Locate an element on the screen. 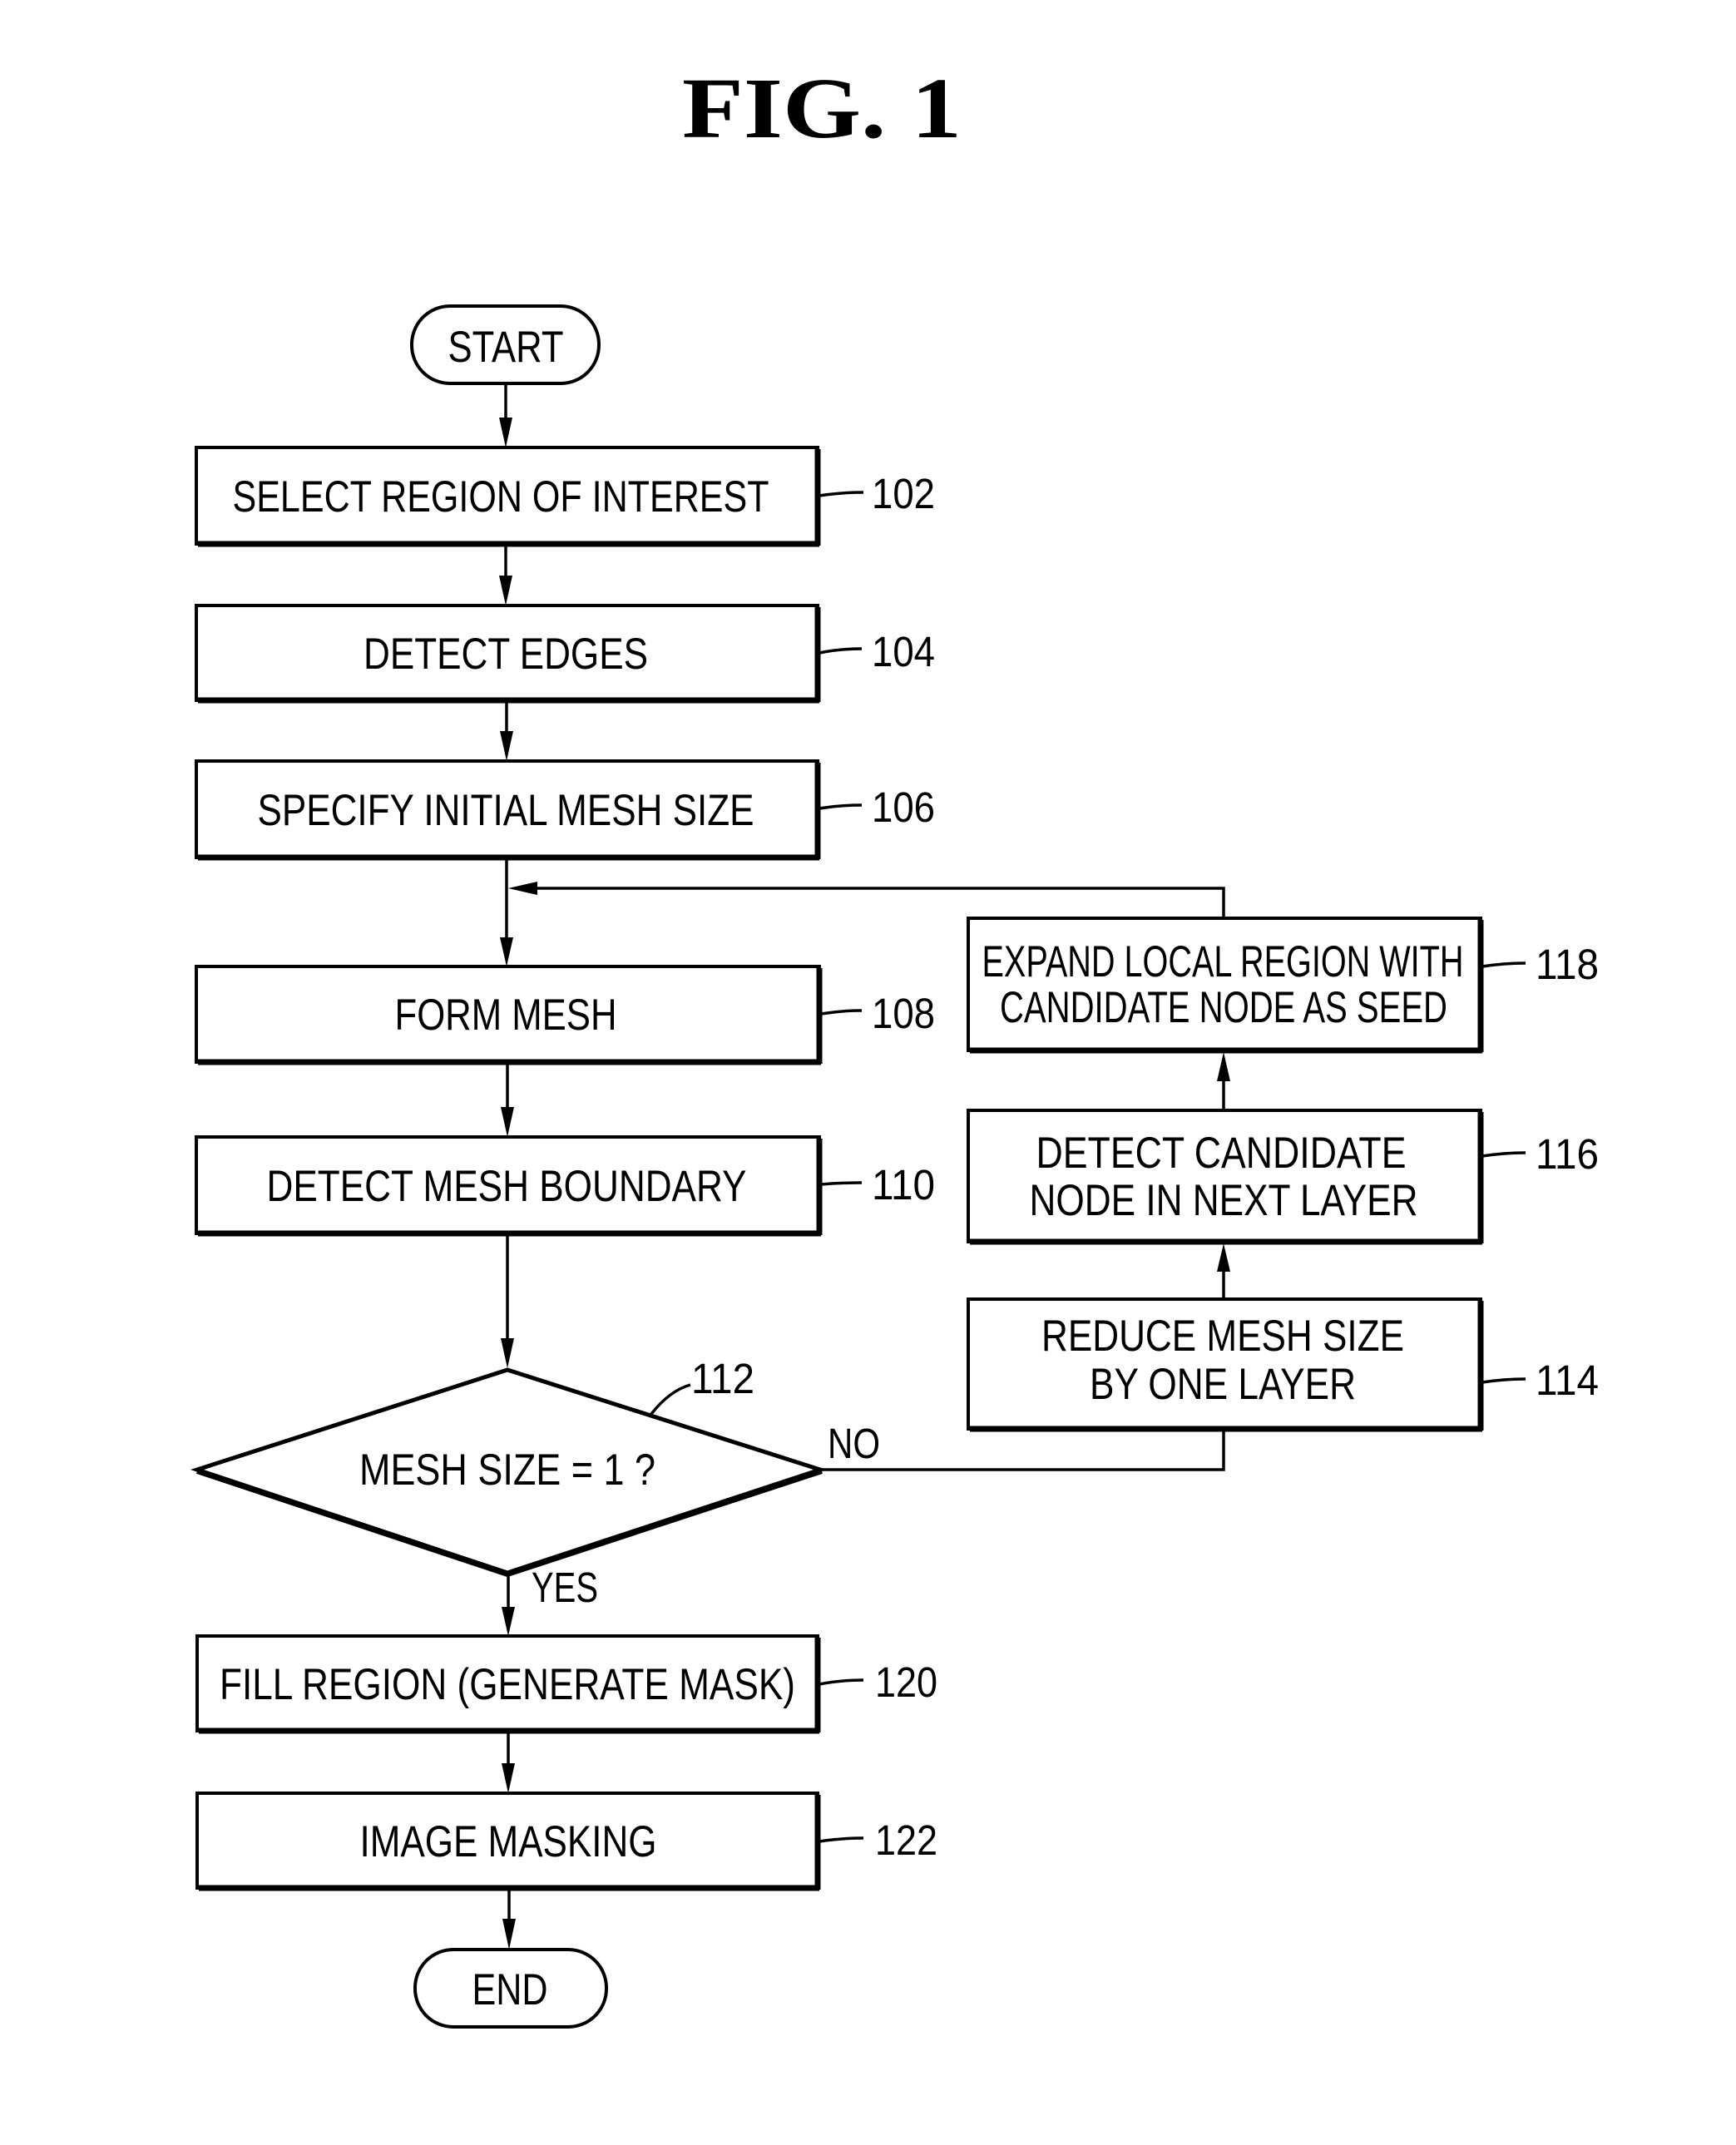  step-102: SELECT REGION OF INTEREST 102 is located at coordinates (565, 496).